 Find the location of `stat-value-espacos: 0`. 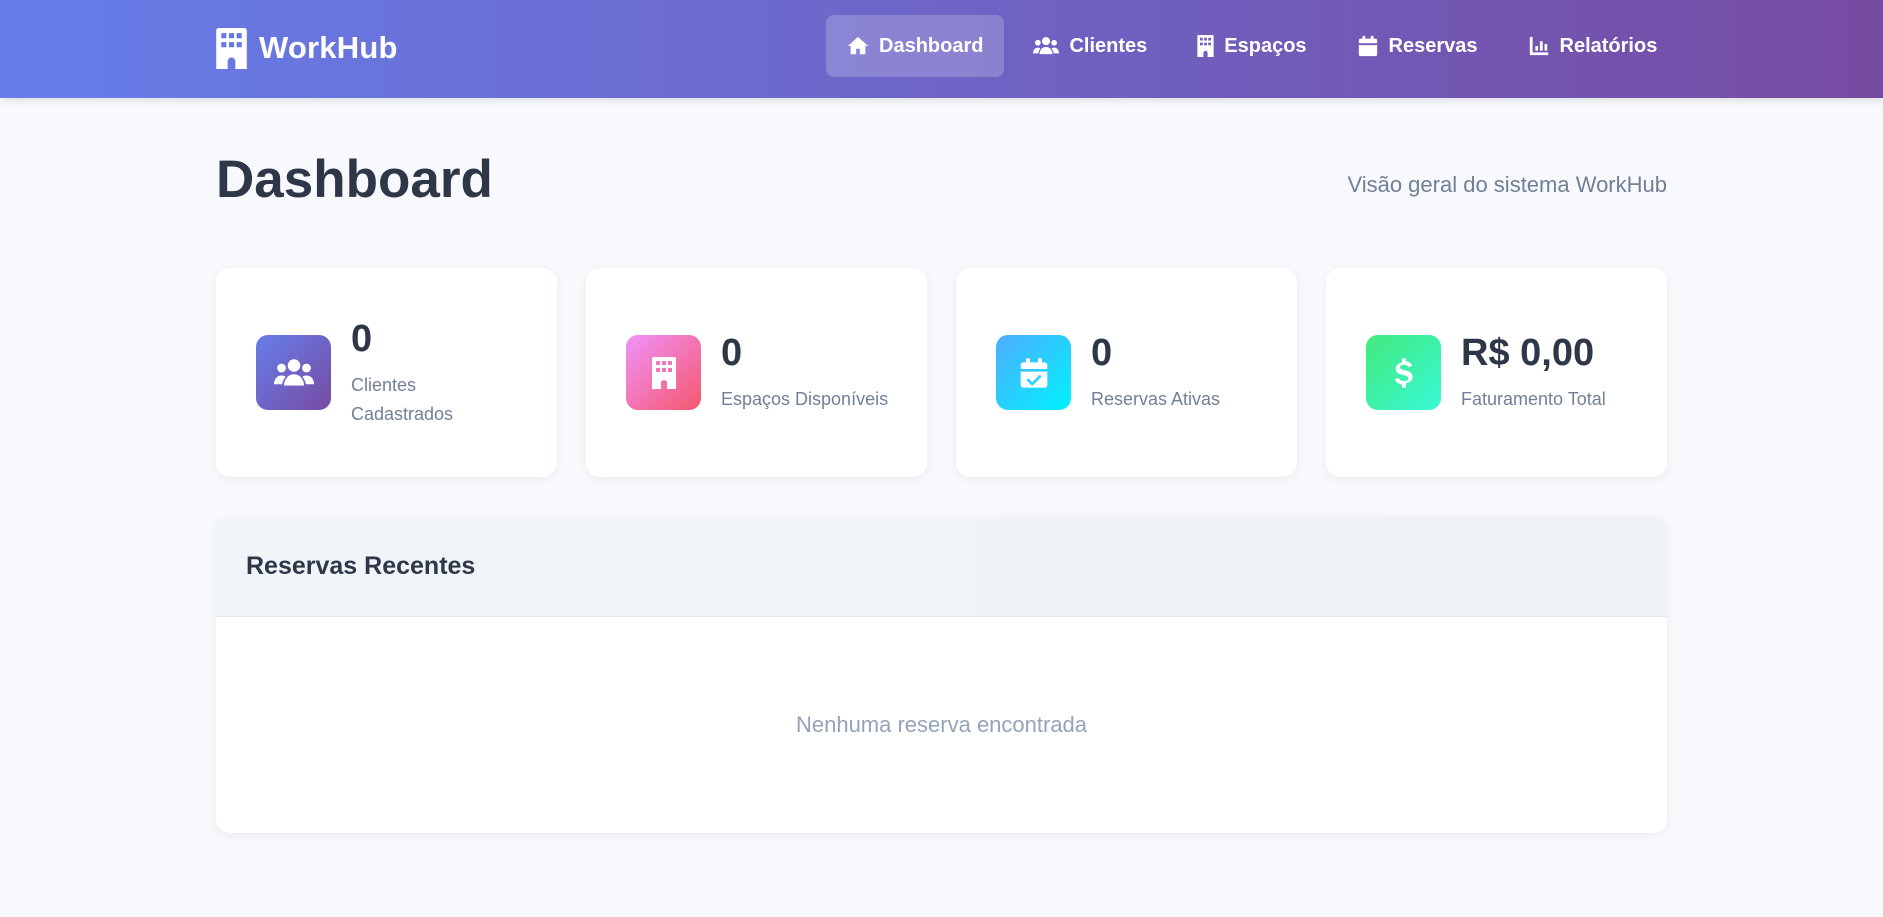

stat-value-espacos: 0 is located at coordinates (732, 353).